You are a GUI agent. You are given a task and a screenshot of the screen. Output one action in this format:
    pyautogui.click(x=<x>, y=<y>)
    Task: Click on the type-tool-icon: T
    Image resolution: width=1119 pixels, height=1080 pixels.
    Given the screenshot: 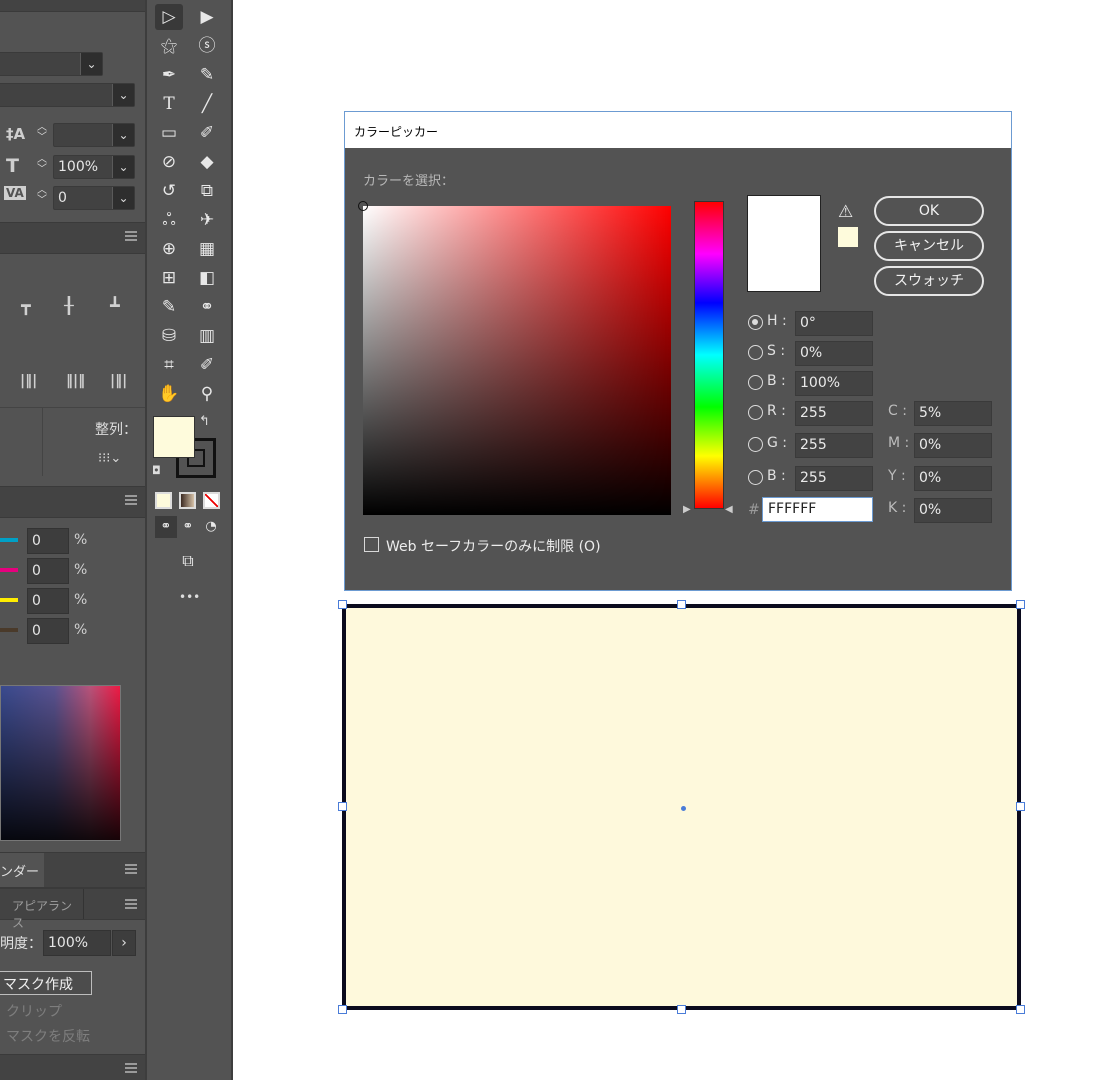 What is the action you would take?
    pyautogui.click(x=169, y=104)
    